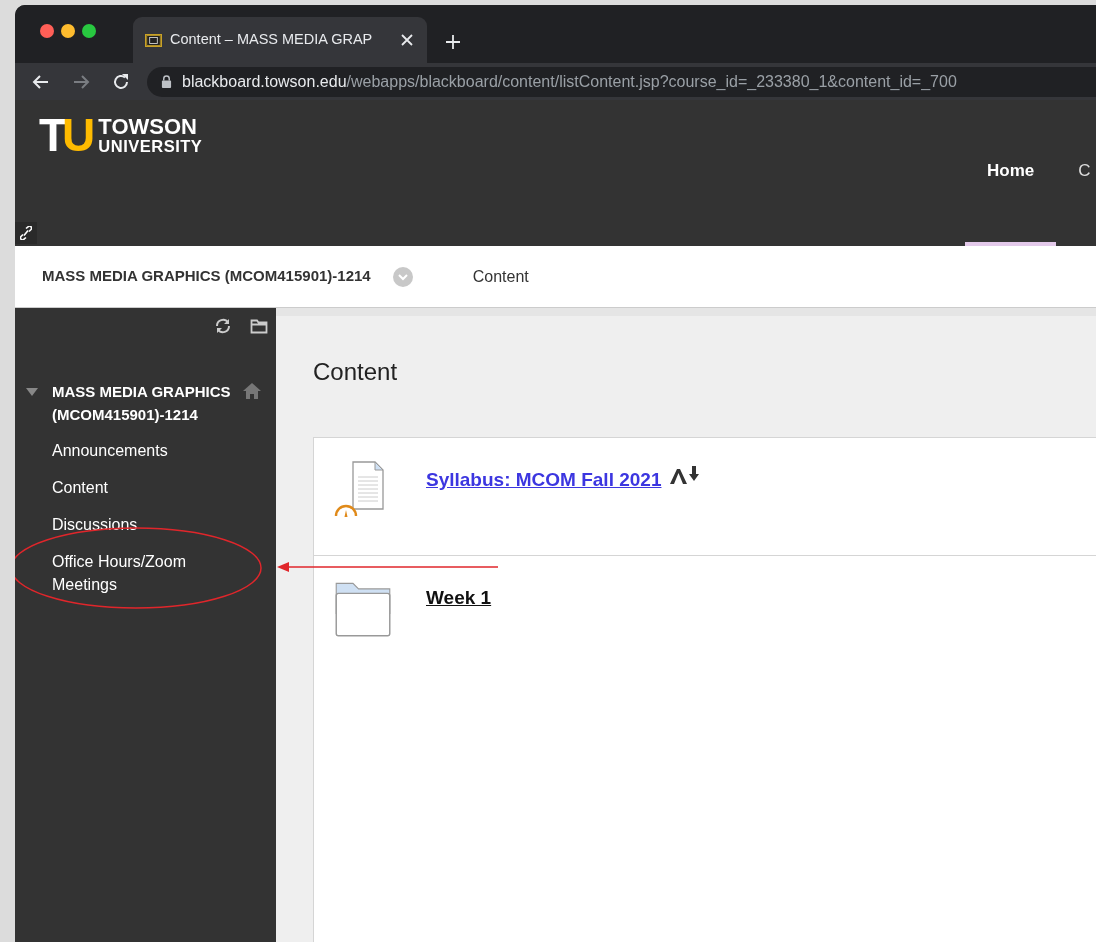 The height and width of the screenshot is (942, 1096). Describe the element at coordinates (544, 480) in the screenshot. I see `content-link: Syllabus: MCOM Fall 2021` at that location.